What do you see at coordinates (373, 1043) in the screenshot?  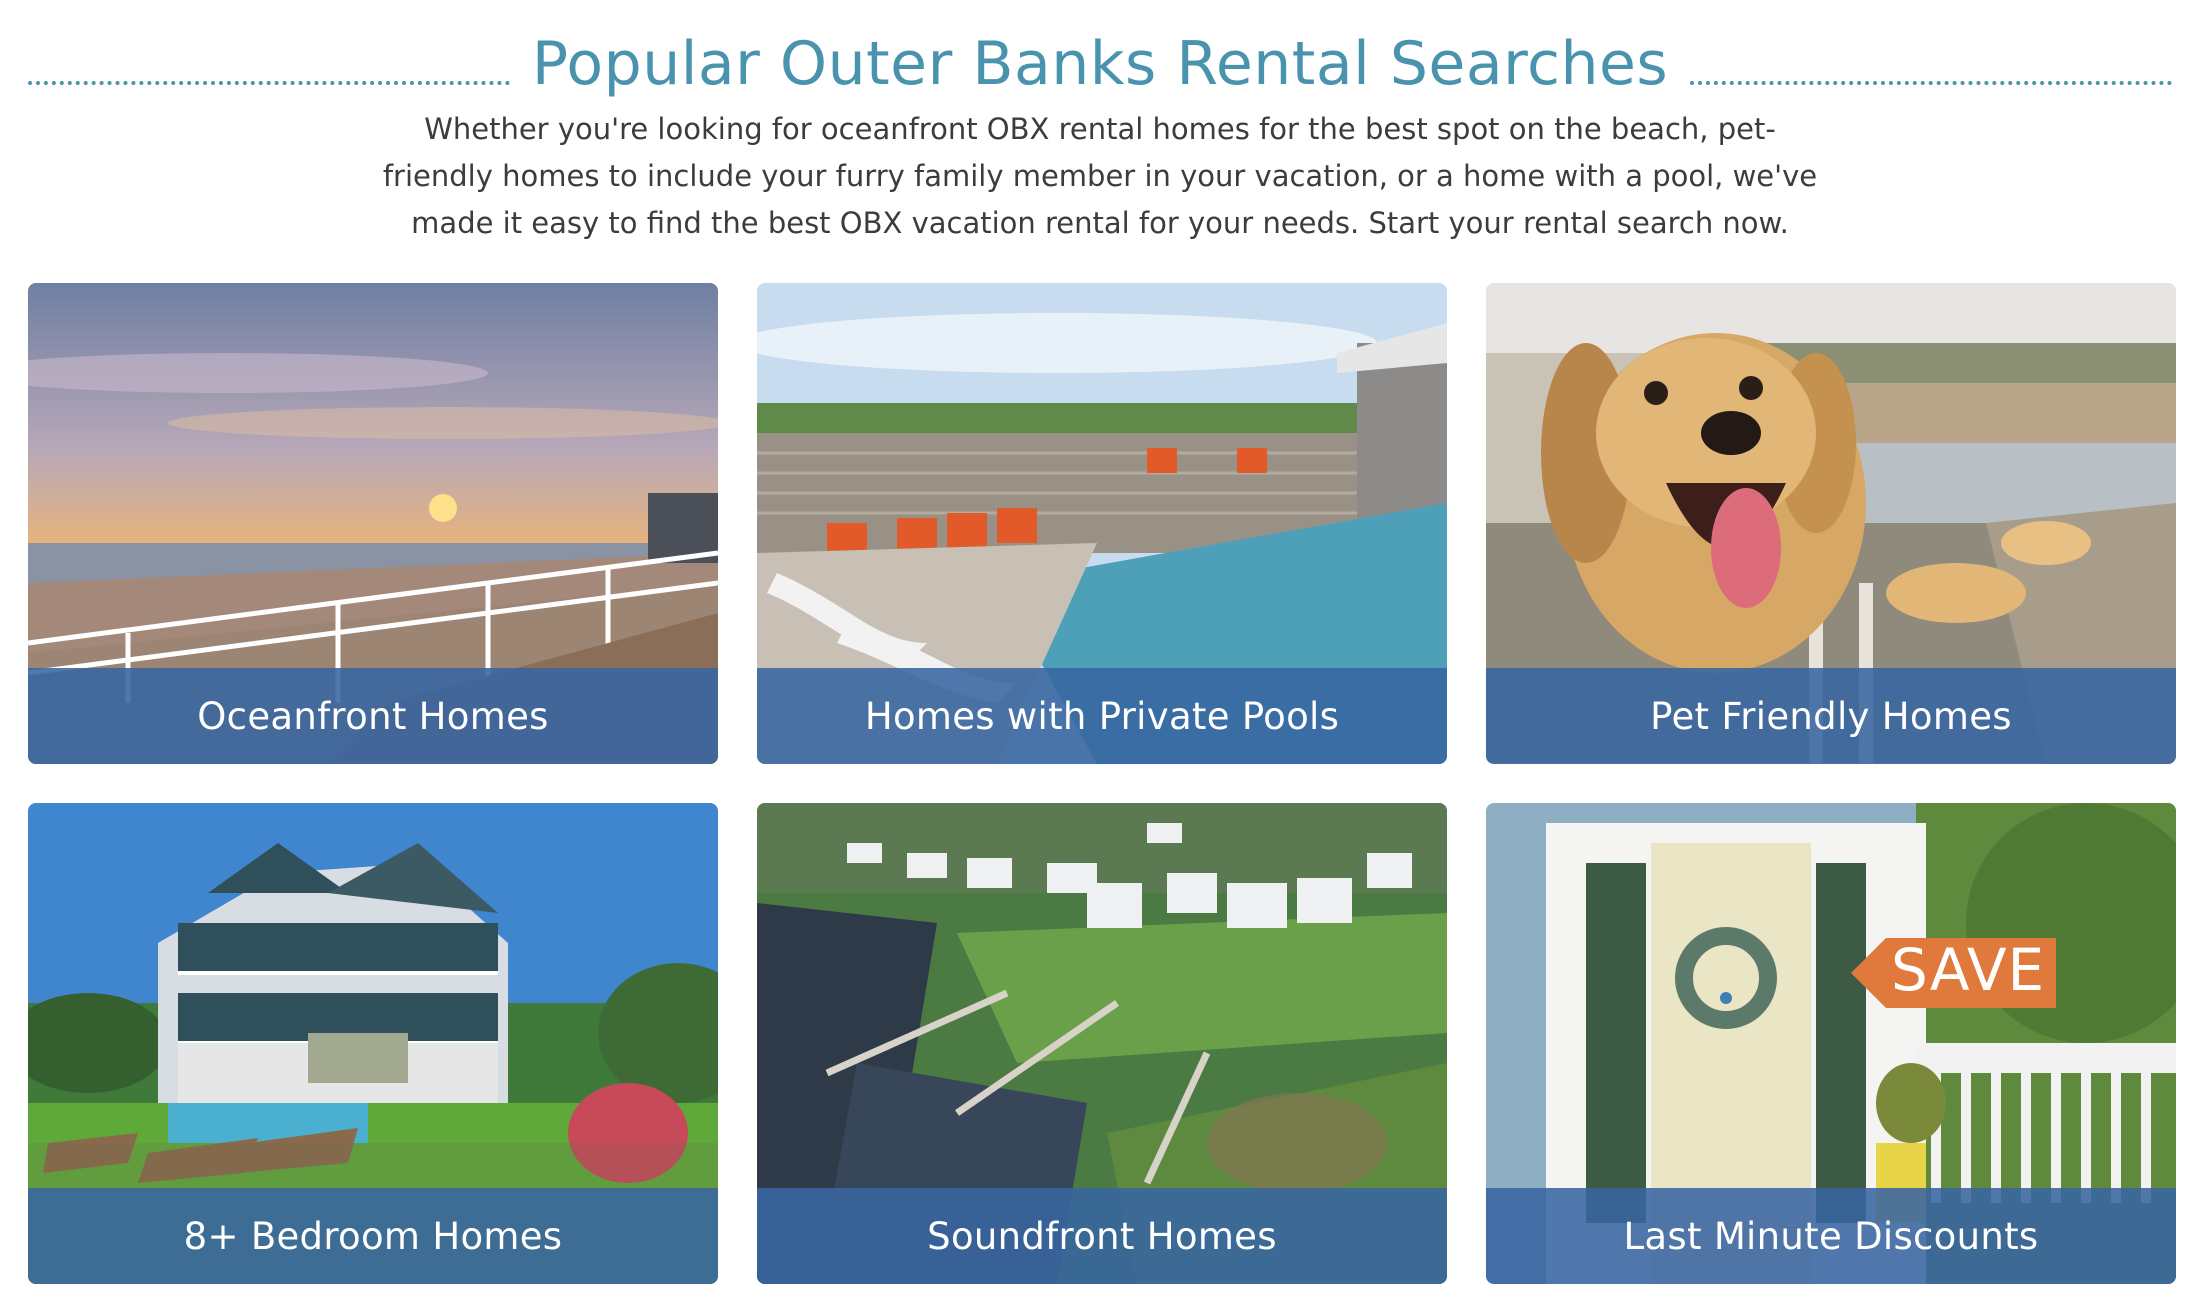 I see `card-8-plus-bedroom: 8+ Bedroom Homes` at bounding box center [373, 1043].